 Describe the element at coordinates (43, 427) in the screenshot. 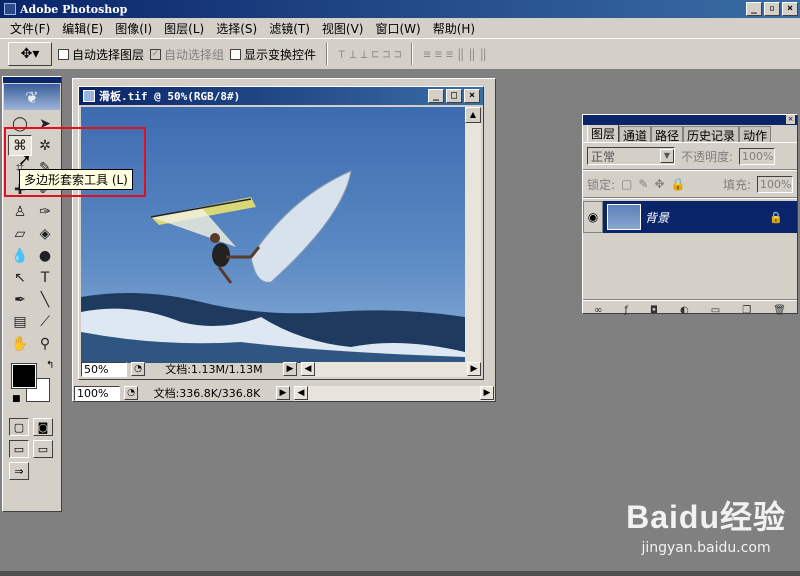

I see `quick-mask-button: ◙` at that location.